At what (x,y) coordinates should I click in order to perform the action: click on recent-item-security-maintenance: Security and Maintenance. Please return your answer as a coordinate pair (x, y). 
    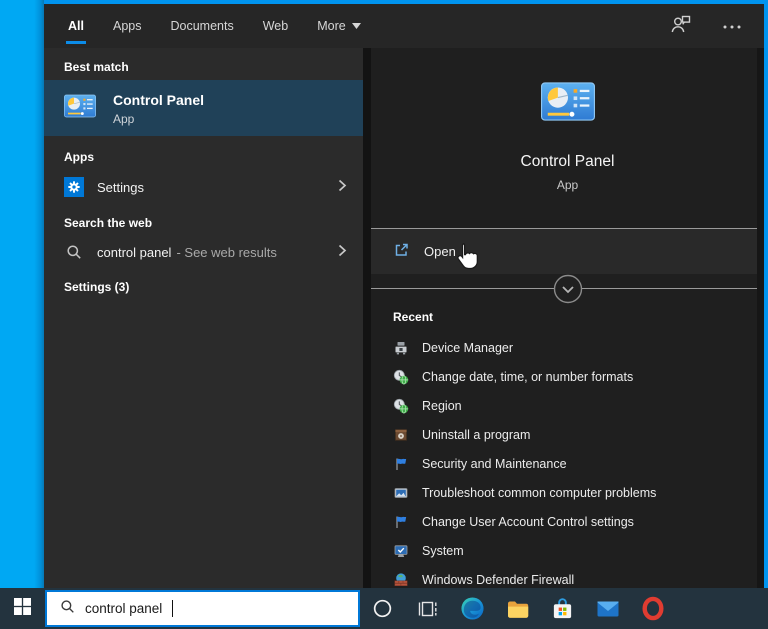
    Looking at the image, I should click on (567, 463).